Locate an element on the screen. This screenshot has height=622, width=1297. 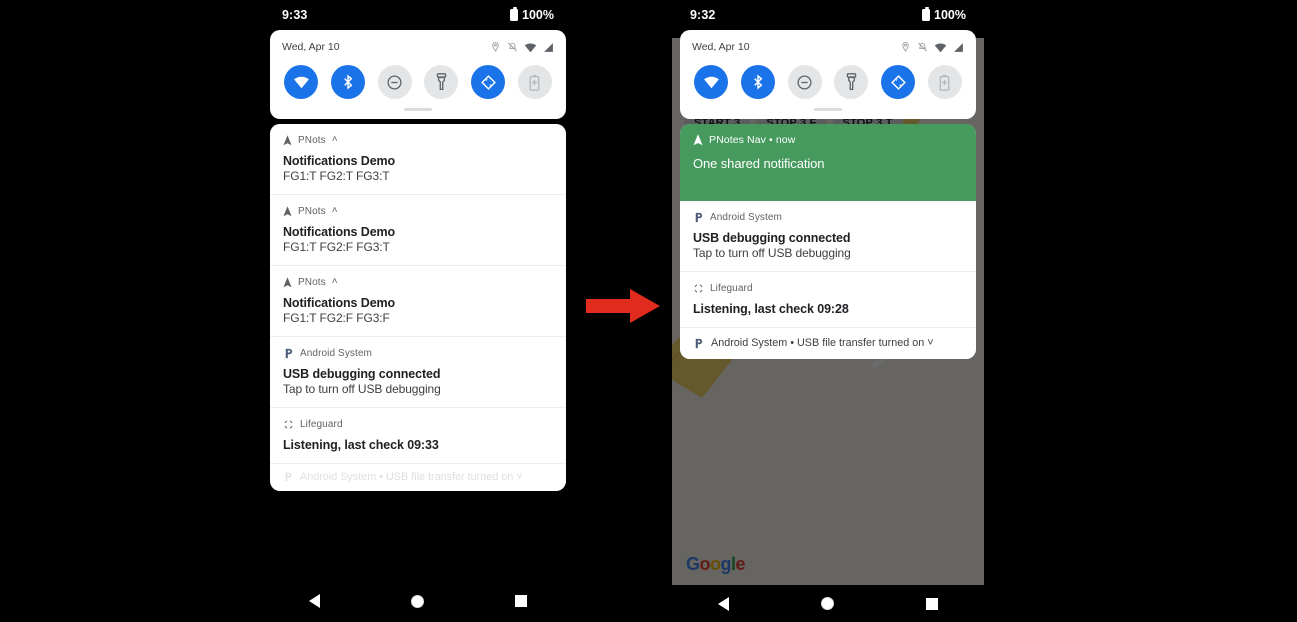
battery-percent: 100% is located at coordinates (950, 15).